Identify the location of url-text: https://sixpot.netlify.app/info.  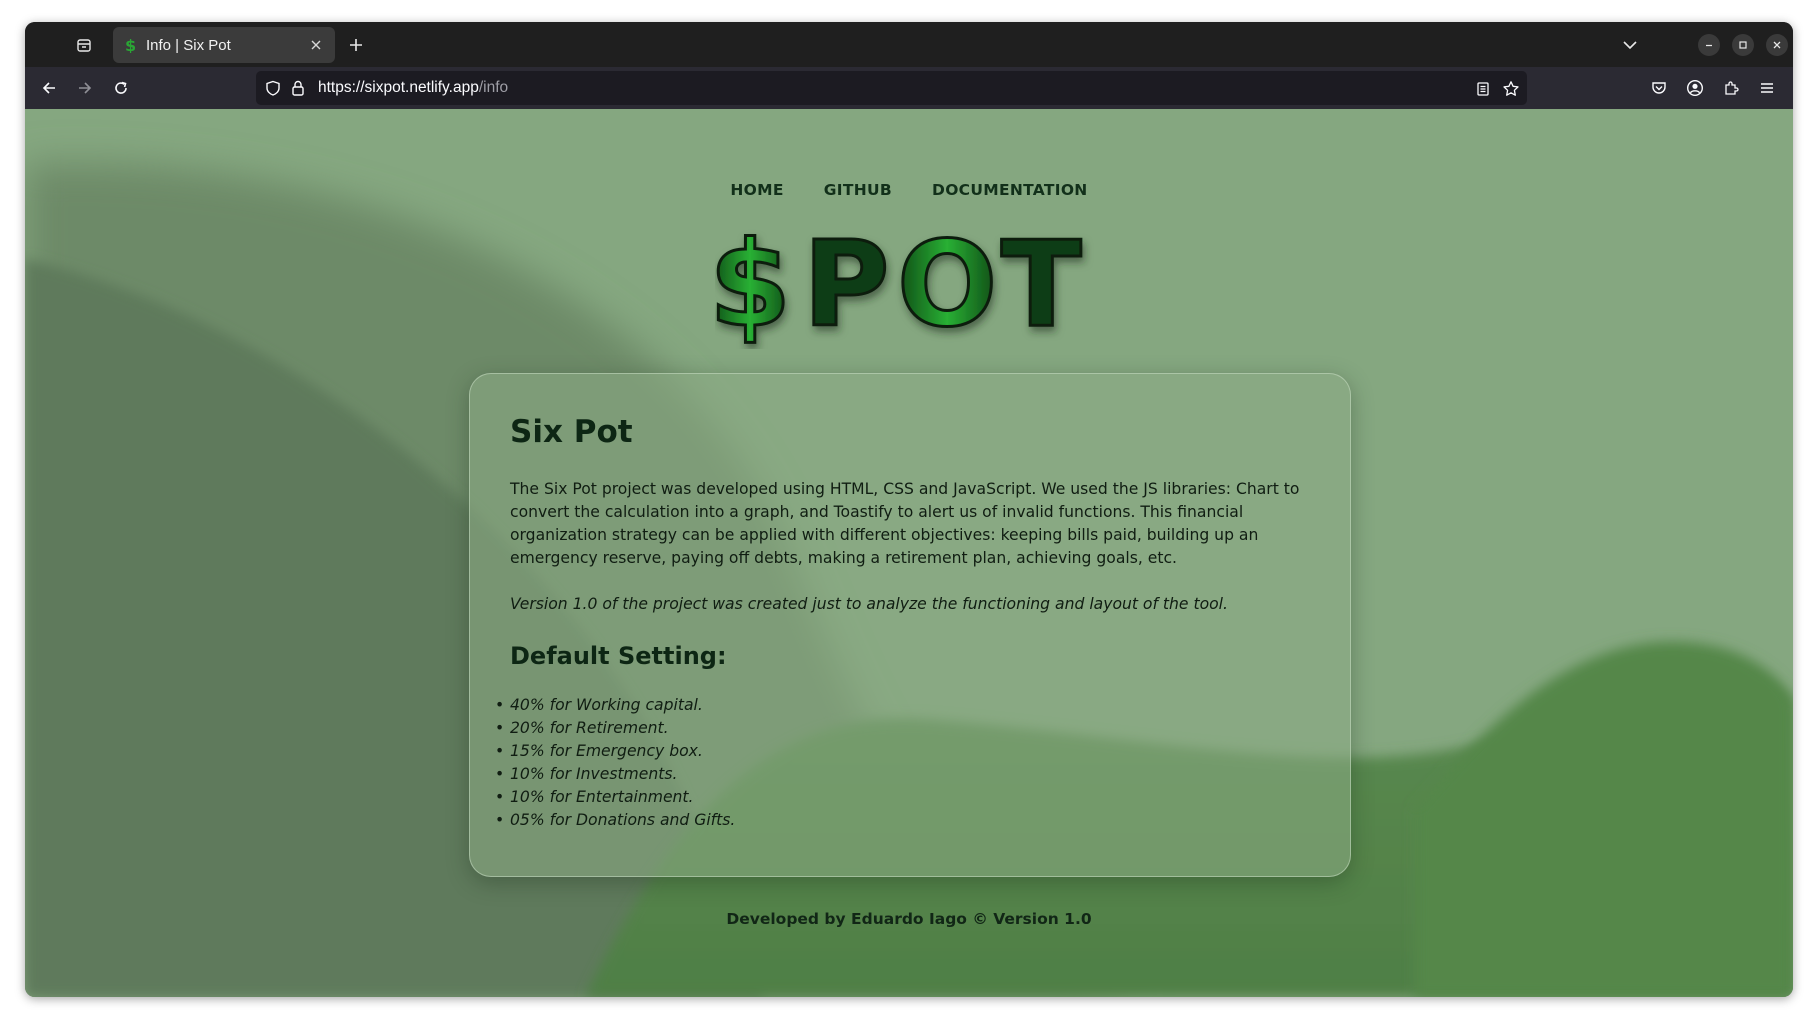
(413, 88).